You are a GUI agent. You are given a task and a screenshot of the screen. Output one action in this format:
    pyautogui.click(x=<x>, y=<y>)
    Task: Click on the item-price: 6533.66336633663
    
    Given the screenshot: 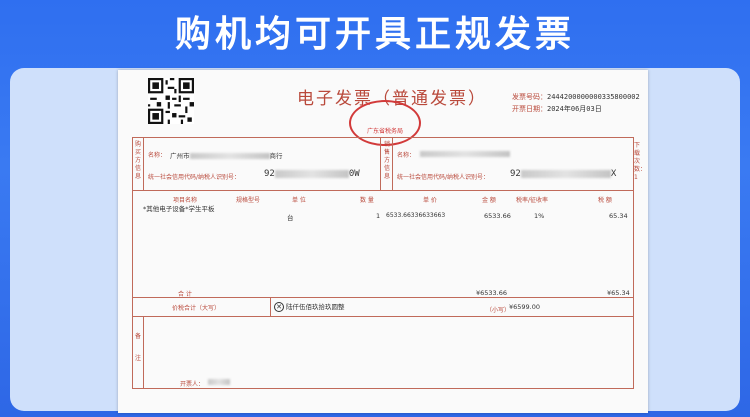 What is the action you would take?
    pyautogui.click(x=416, y=215)
    